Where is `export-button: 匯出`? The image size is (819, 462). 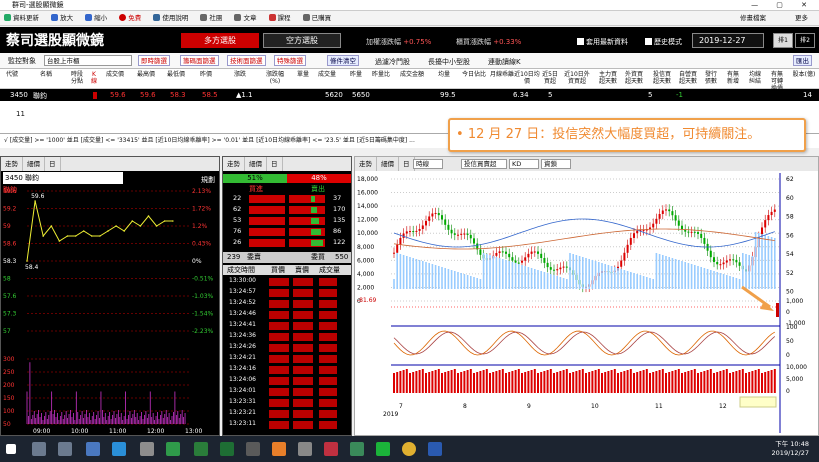
export-button: 匯出 is located at coordinates (802, 60).